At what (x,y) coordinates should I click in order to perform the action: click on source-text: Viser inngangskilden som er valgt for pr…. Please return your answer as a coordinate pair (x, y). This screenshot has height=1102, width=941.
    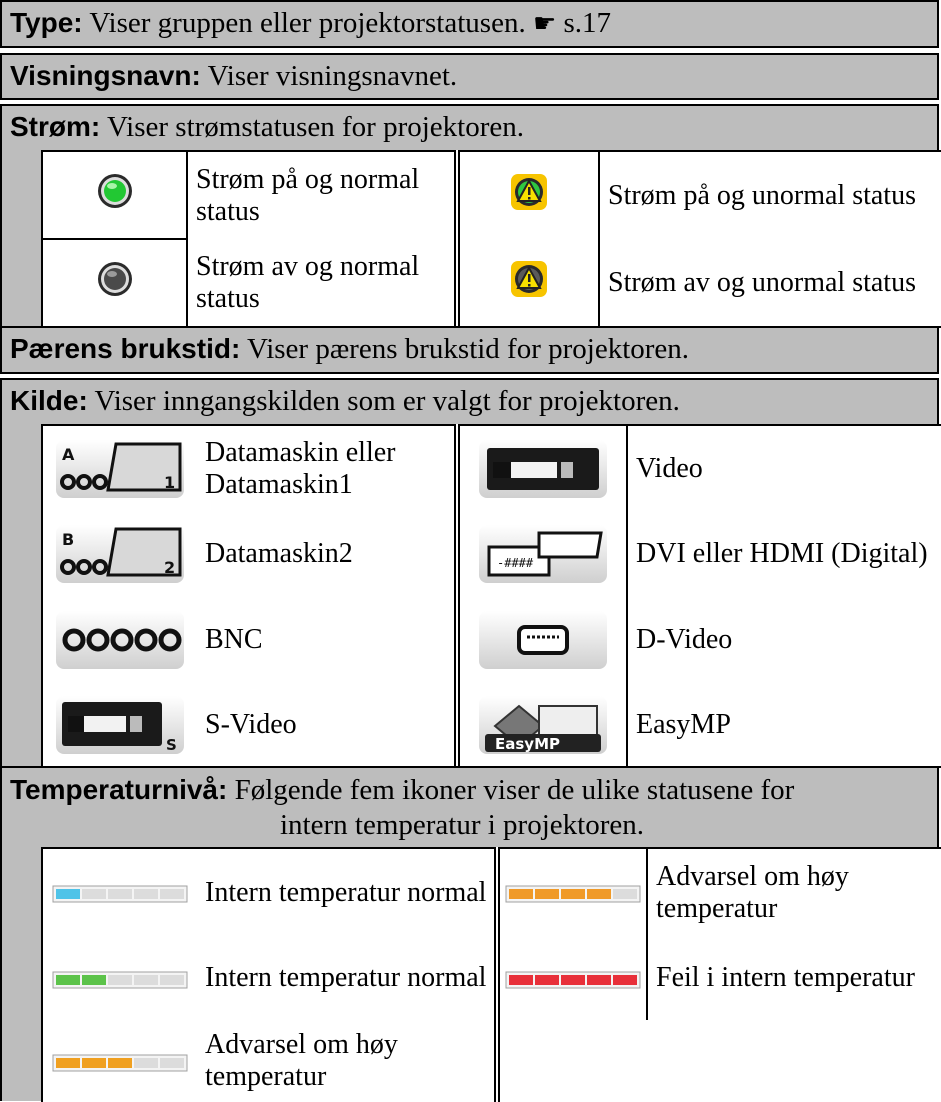
    Looking at the image, I should click on (387, 401).